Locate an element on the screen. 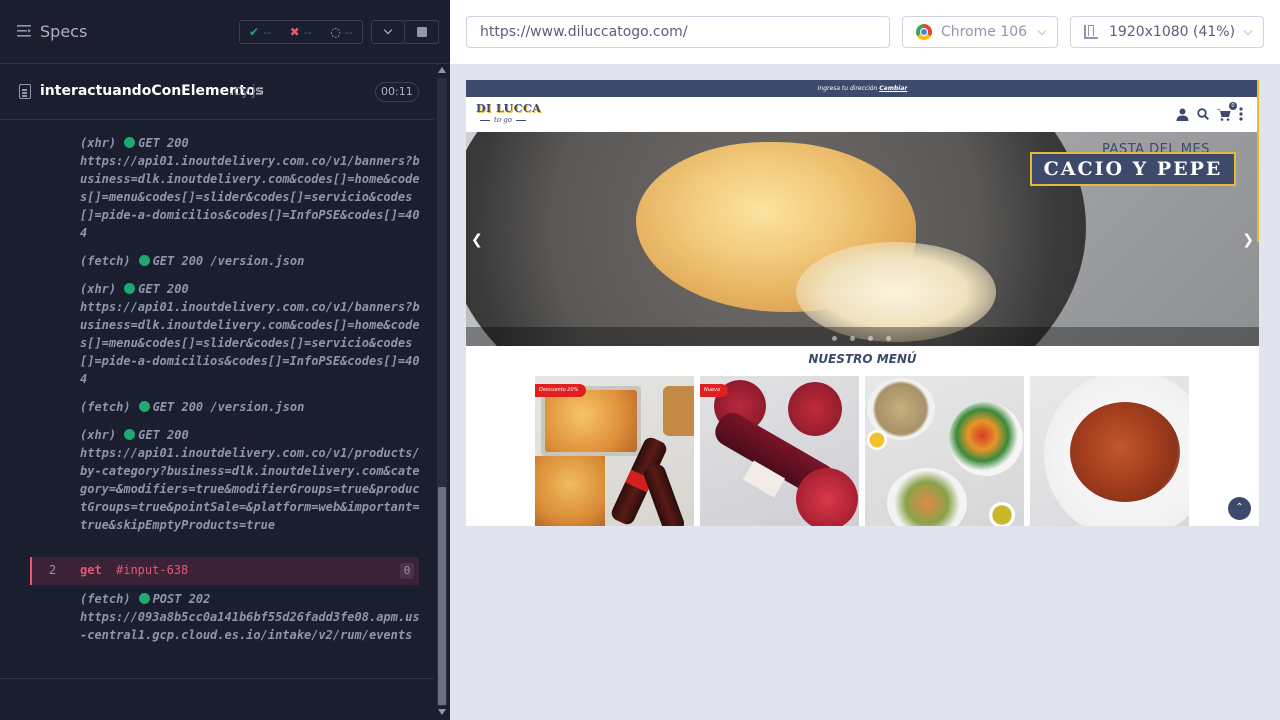 The height and width of the screenshot is (720, 1280). specs-list-icon is located at coordinates (24, 31).